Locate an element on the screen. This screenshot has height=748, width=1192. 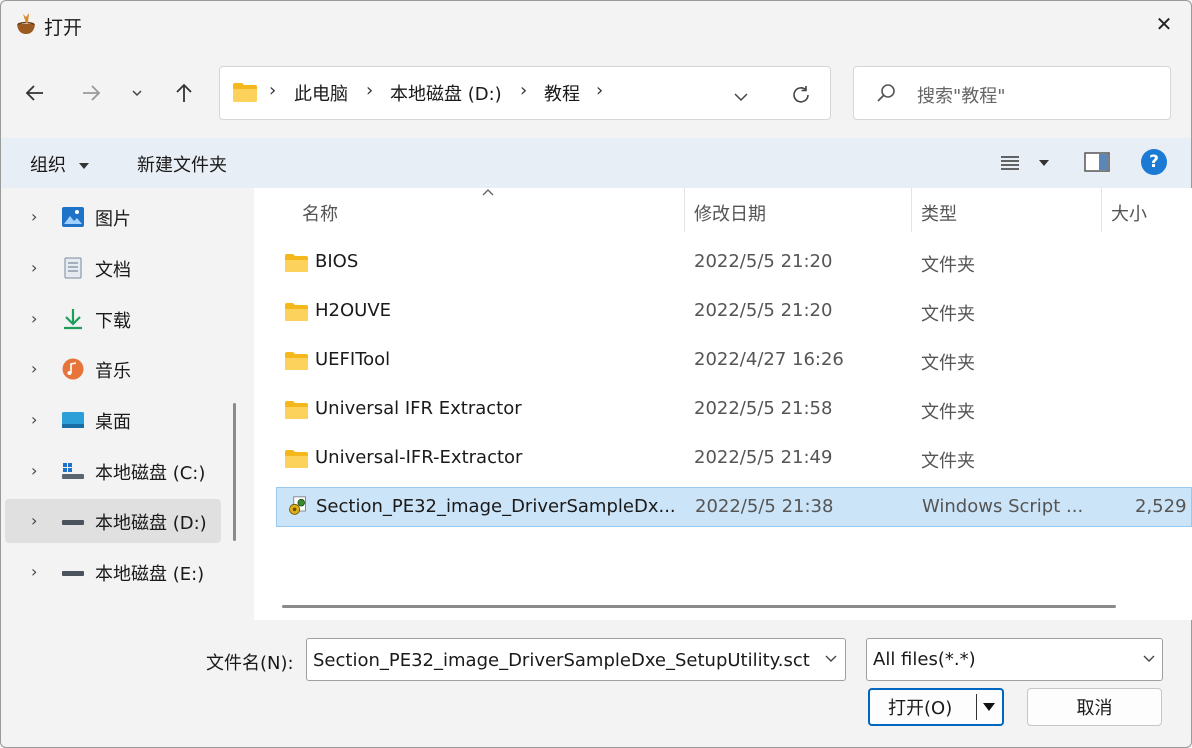
file-date: 2022/5/5 21:49 is located at coordinates (763, 457).